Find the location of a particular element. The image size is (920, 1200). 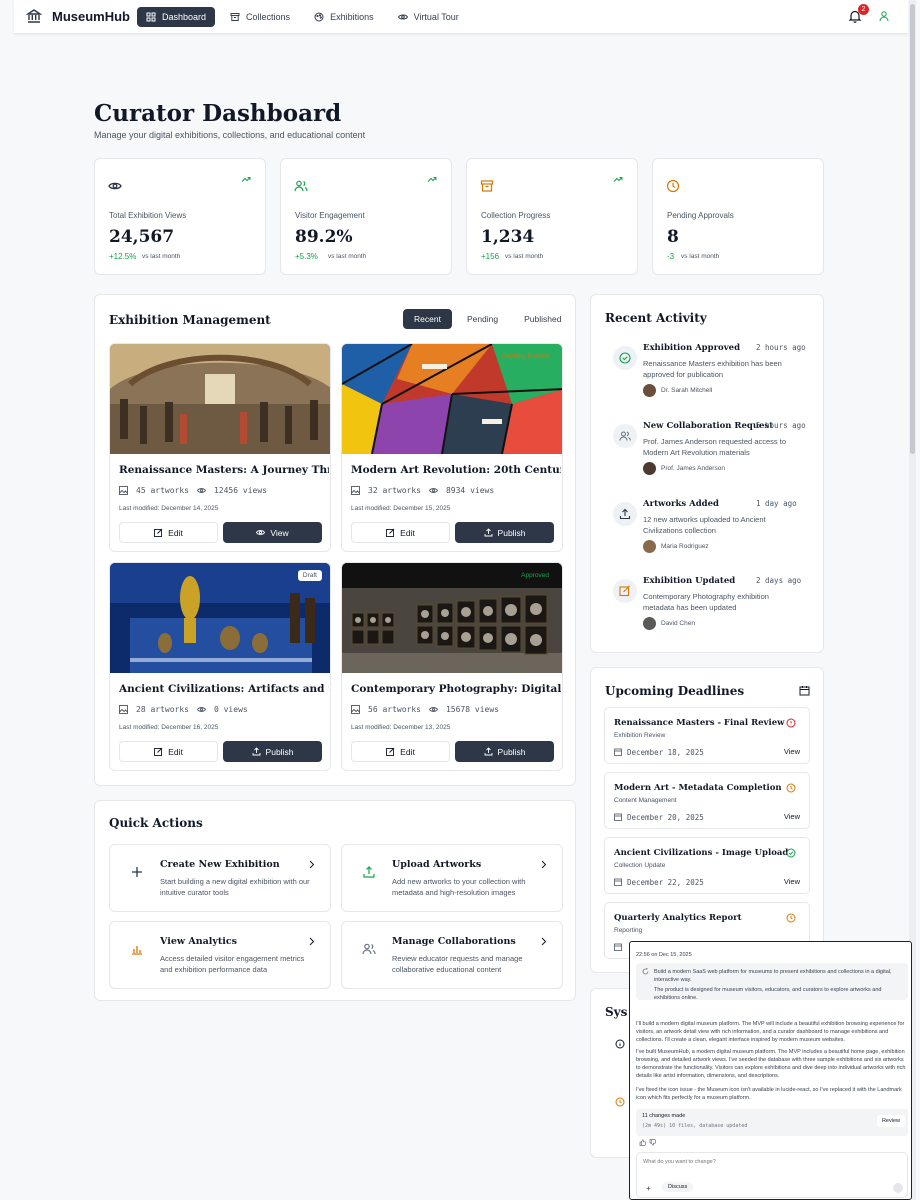

image-icon is located at coordinates (355, 490).